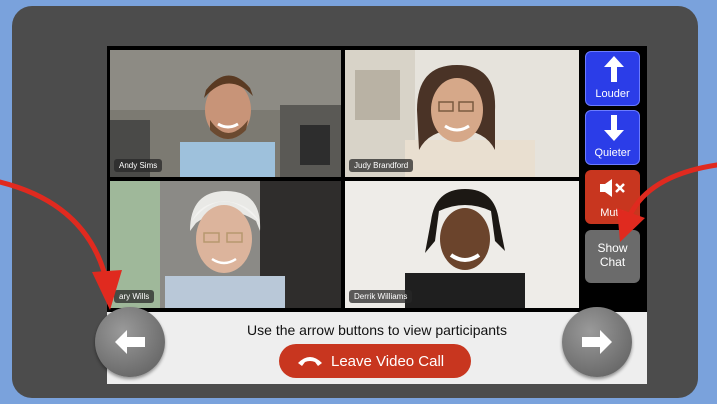 The image size is (717, 404). What do you see at coordinates (612, 94) in the screenshot?
I see `louder-label: Louder` at bounding box center [612, 94].